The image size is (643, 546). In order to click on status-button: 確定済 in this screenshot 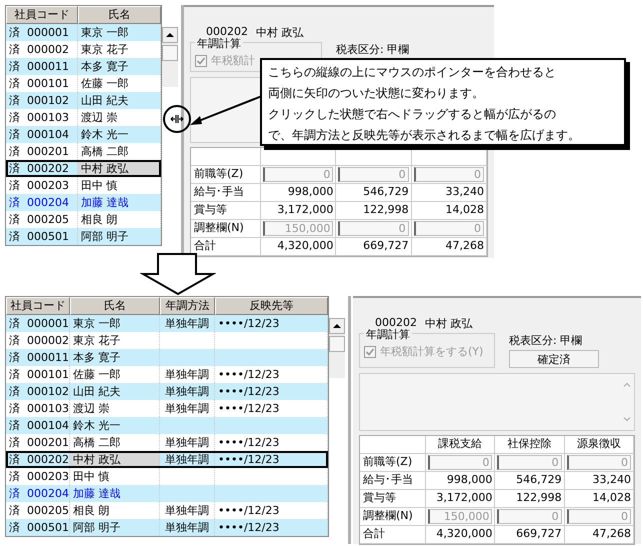, I will do `click(554, 359)`.